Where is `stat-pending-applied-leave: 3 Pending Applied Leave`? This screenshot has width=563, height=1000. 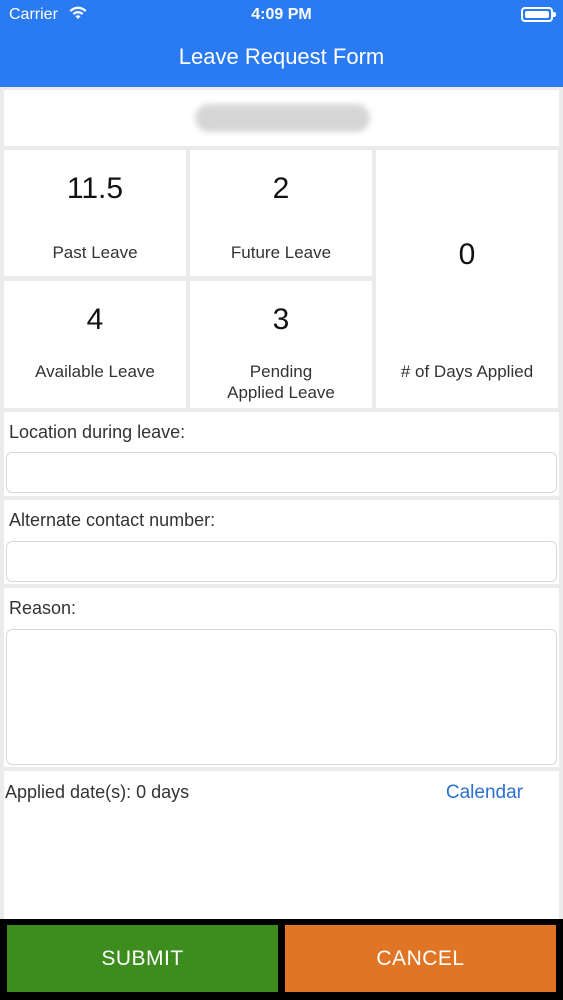
stat-pending-applied-leave: 3 Pending Applied Leave is located at coordinates (281, 344).